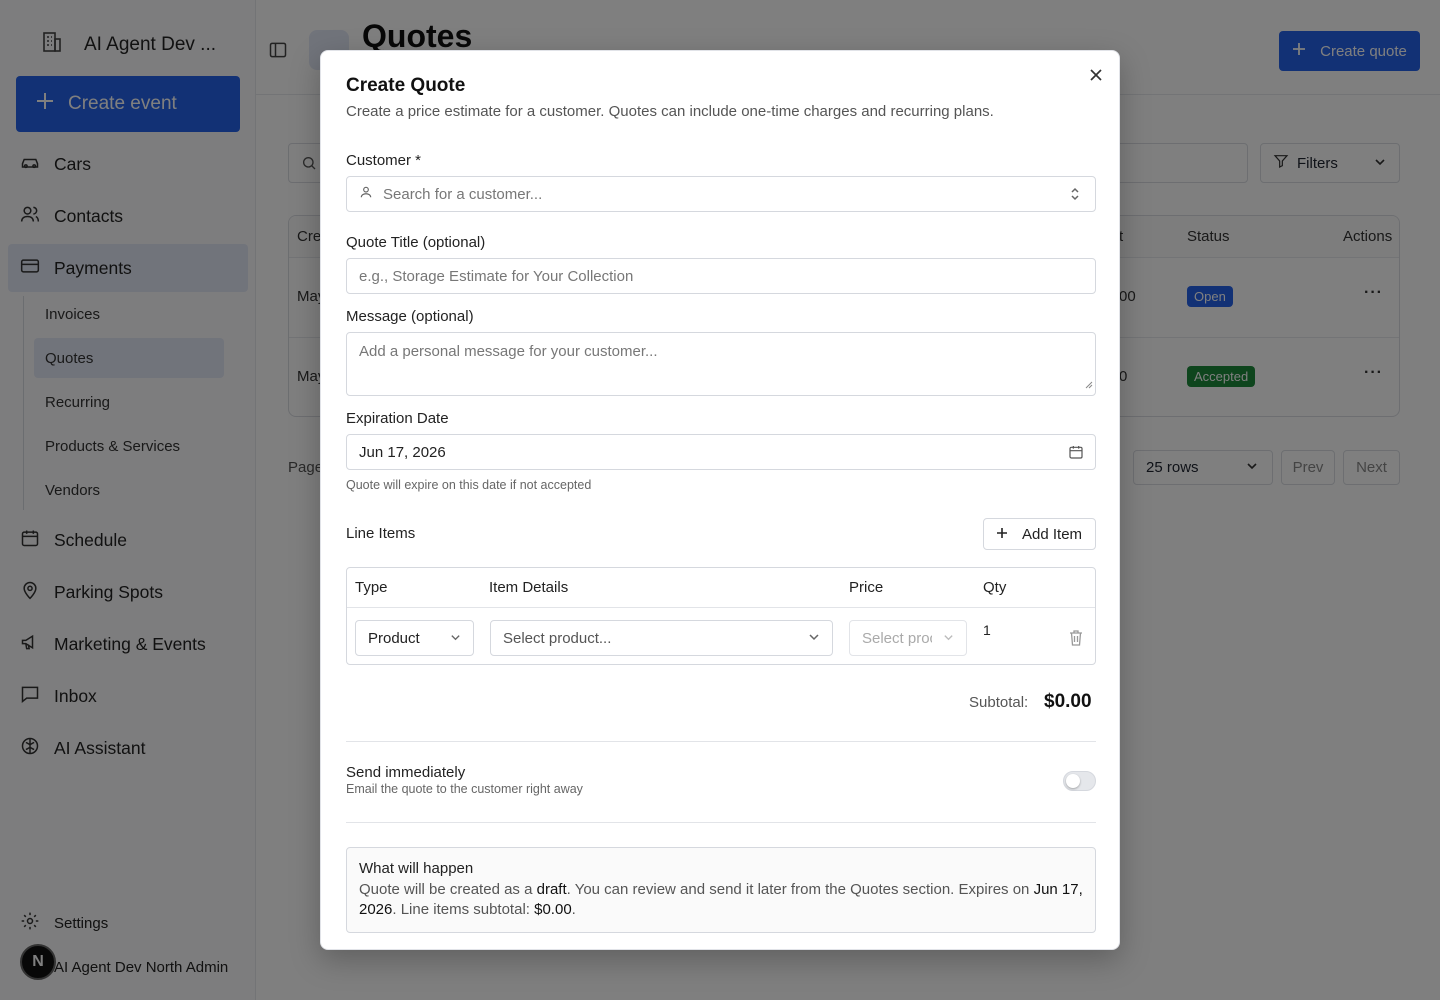  Describe the element at coordinates (1076, 454) in the screenshot. I see `calendar-icon` at that location.